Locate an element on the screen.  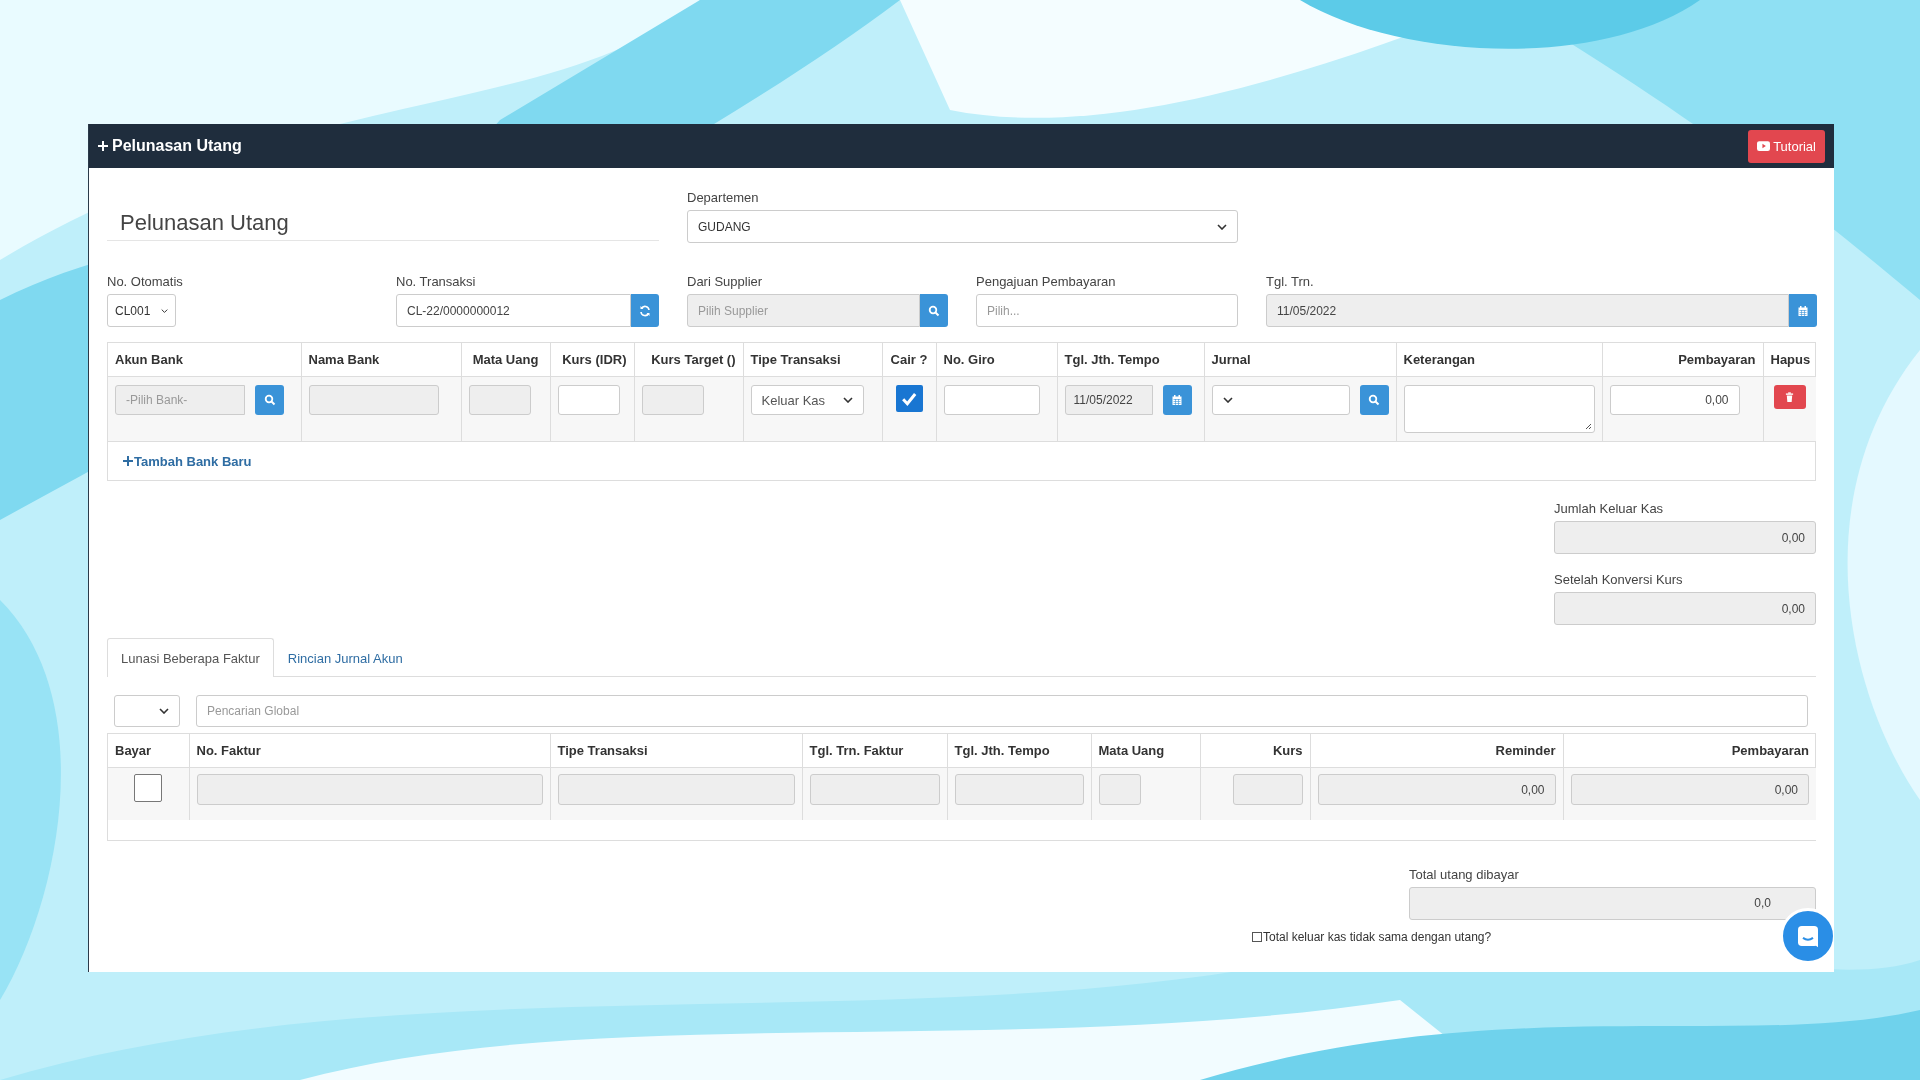
tab: Lunasi Beberapa Faktur is located at coordinates (190, 657).